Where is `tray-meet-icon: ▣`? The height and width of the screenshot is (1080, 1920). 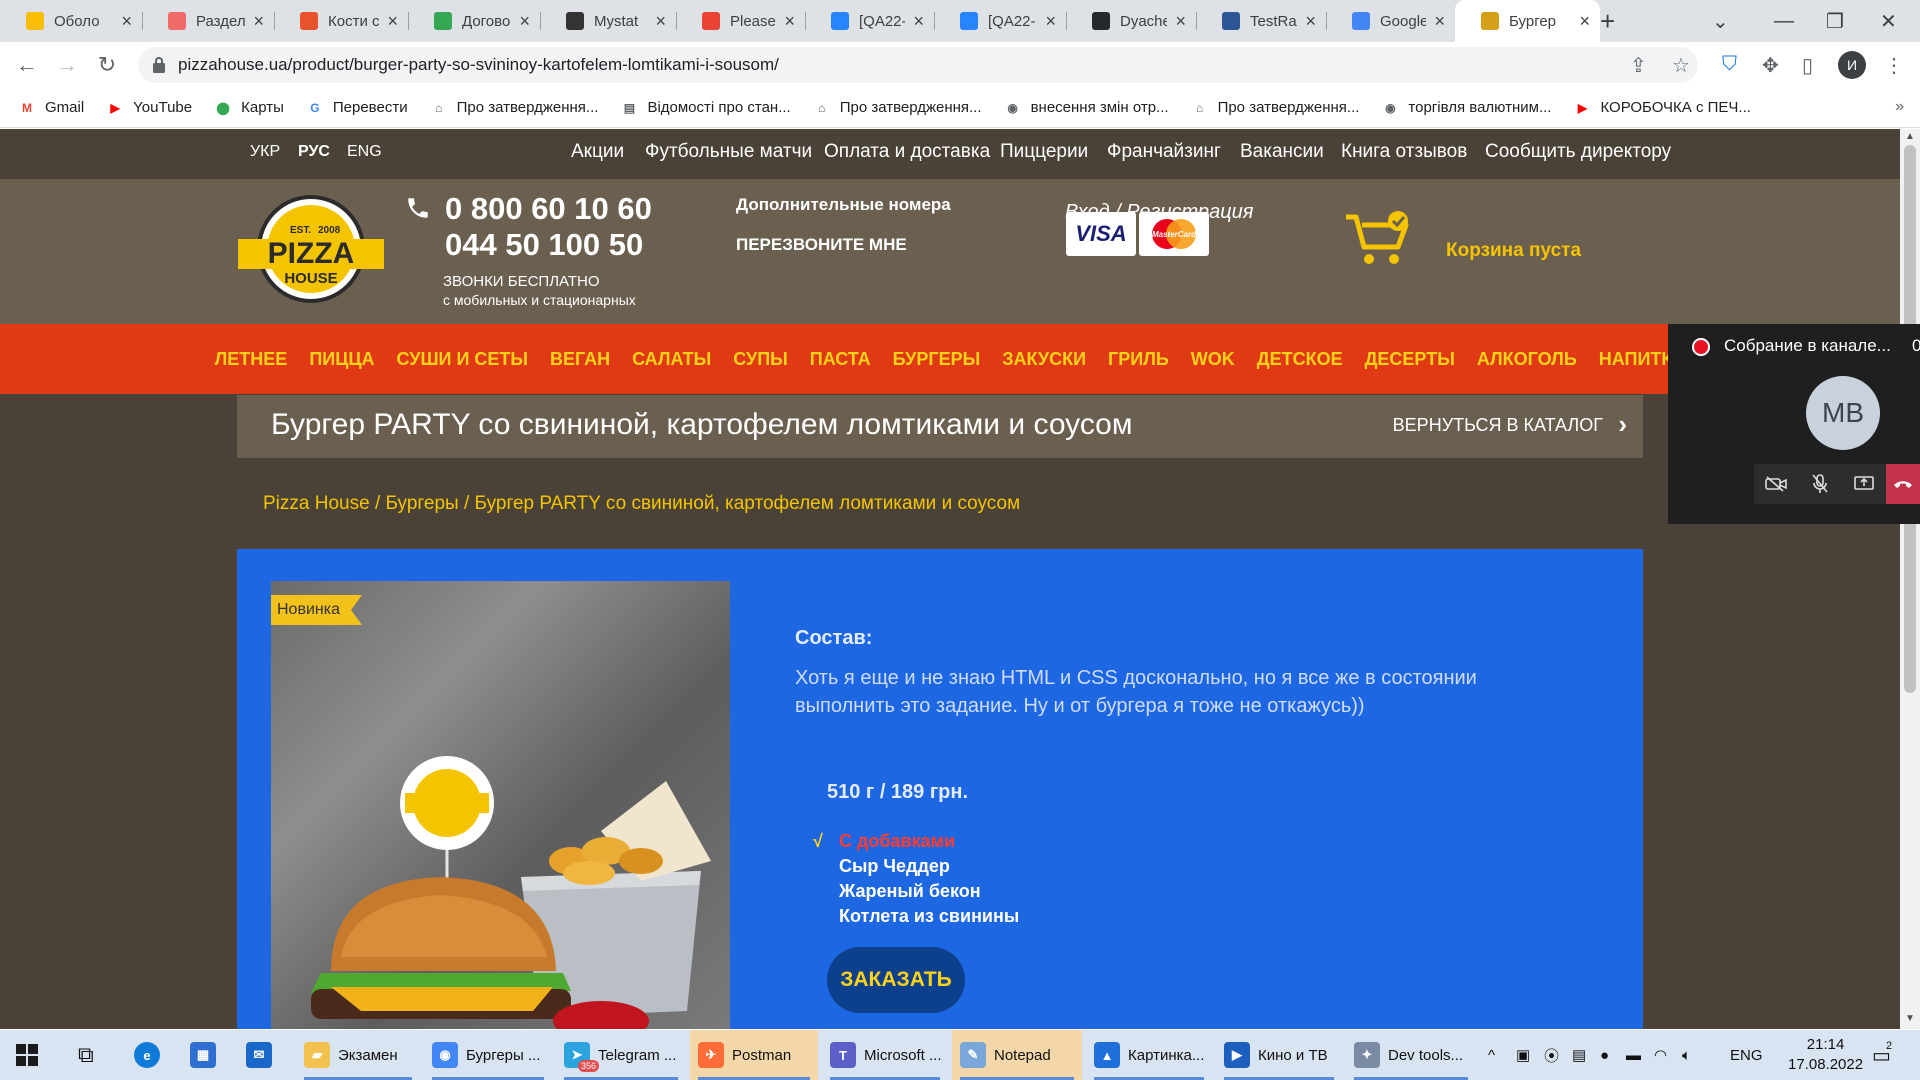 tray-meet-icon: ▣ is located at coordinates (1523, 1055).